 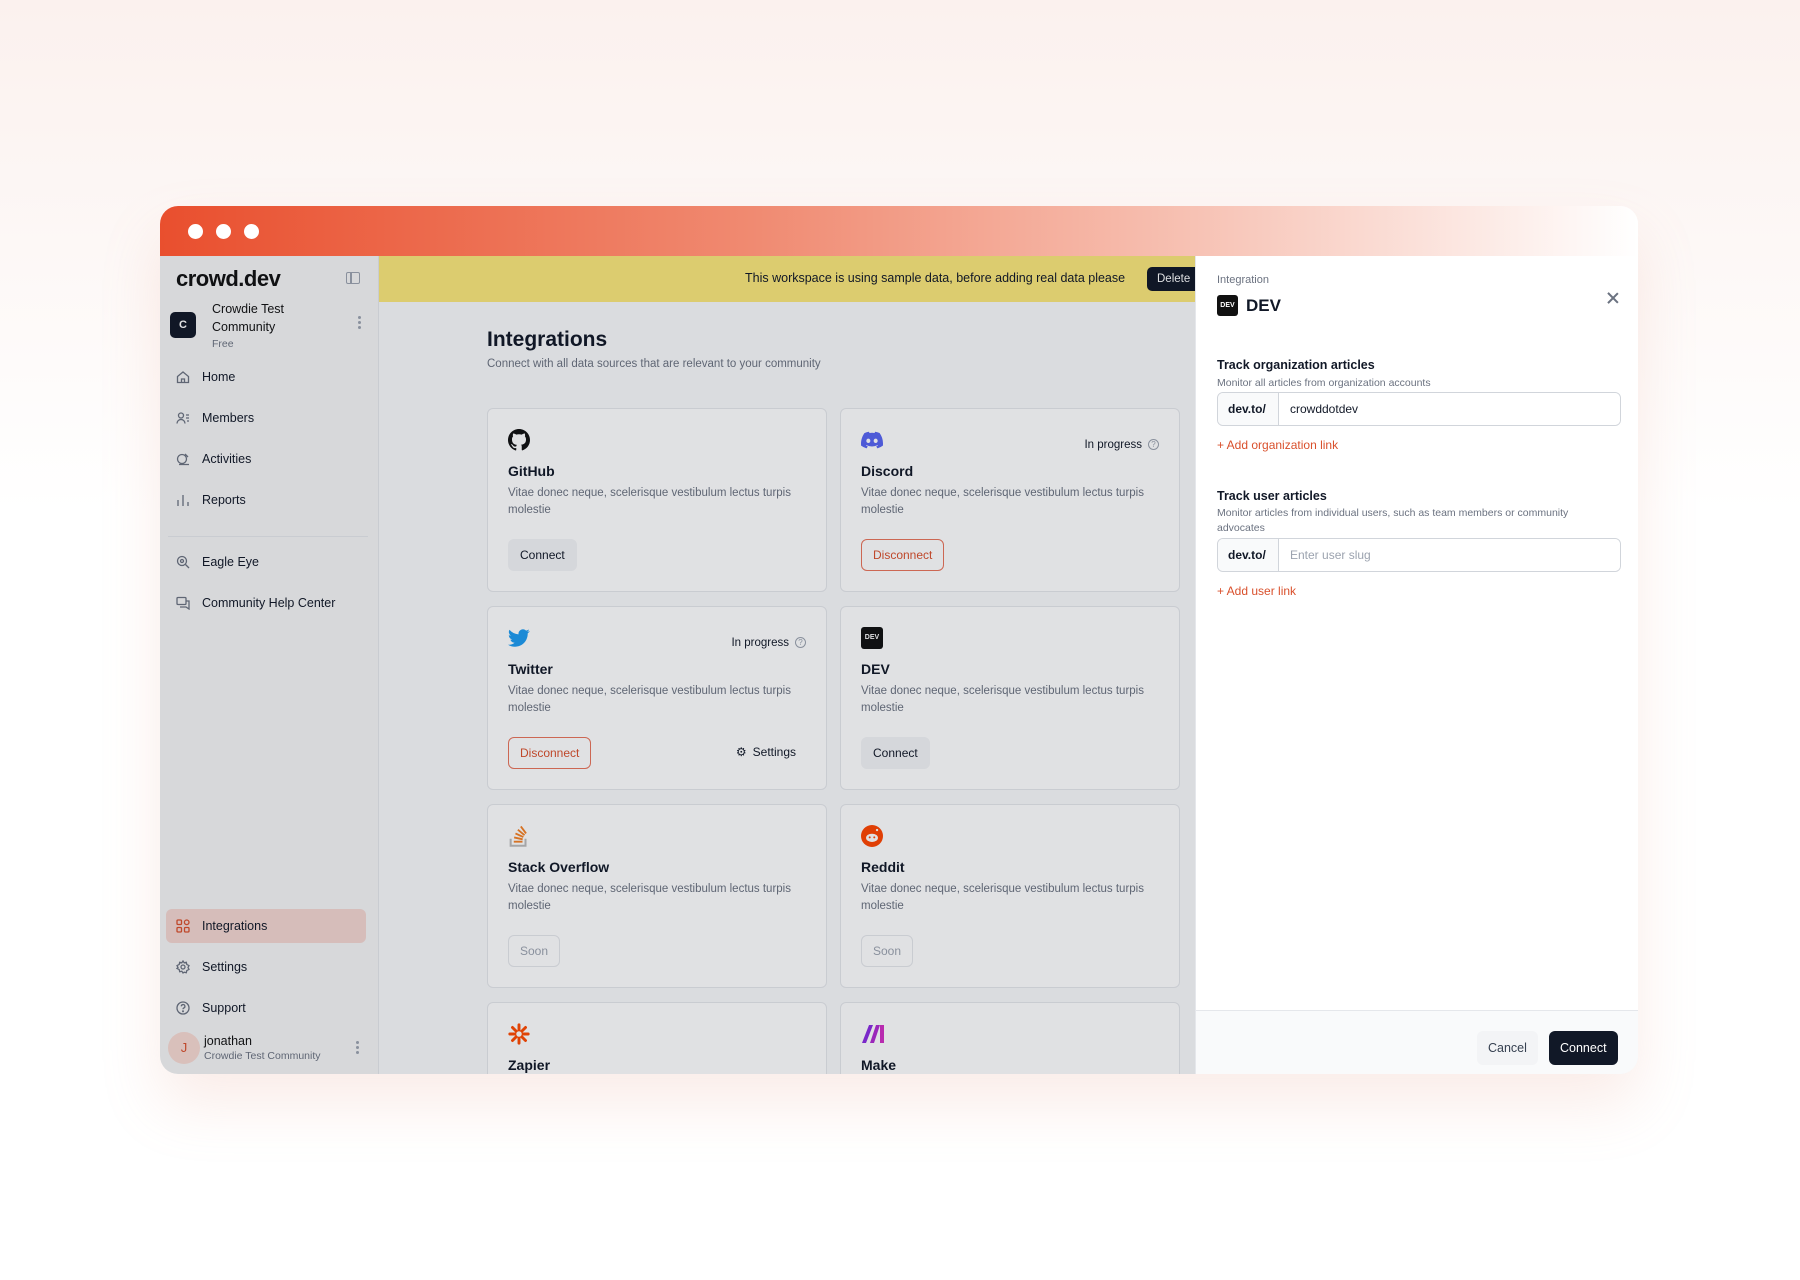 What do you see at coordinates (899, 231) in the screenshot?
I see `window-titlebar` at bounding box center [899, 231].